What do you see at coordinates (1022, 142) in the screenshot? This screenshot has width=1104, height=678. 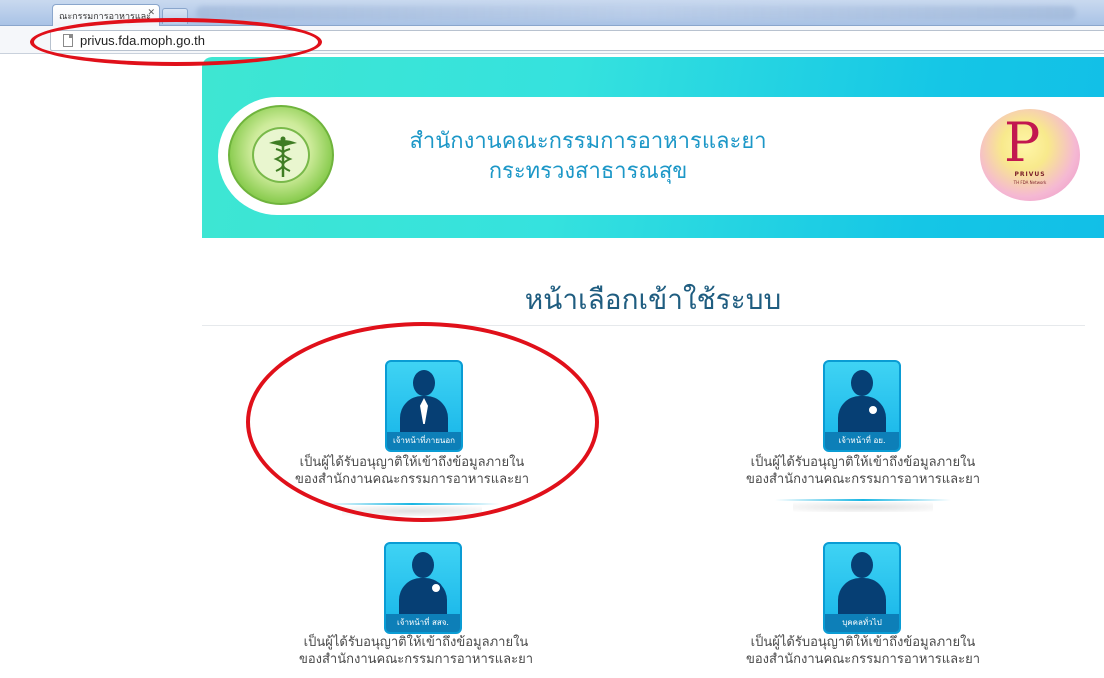 I see `privus-logo-letter: P` at bounding box center [1022, 142].